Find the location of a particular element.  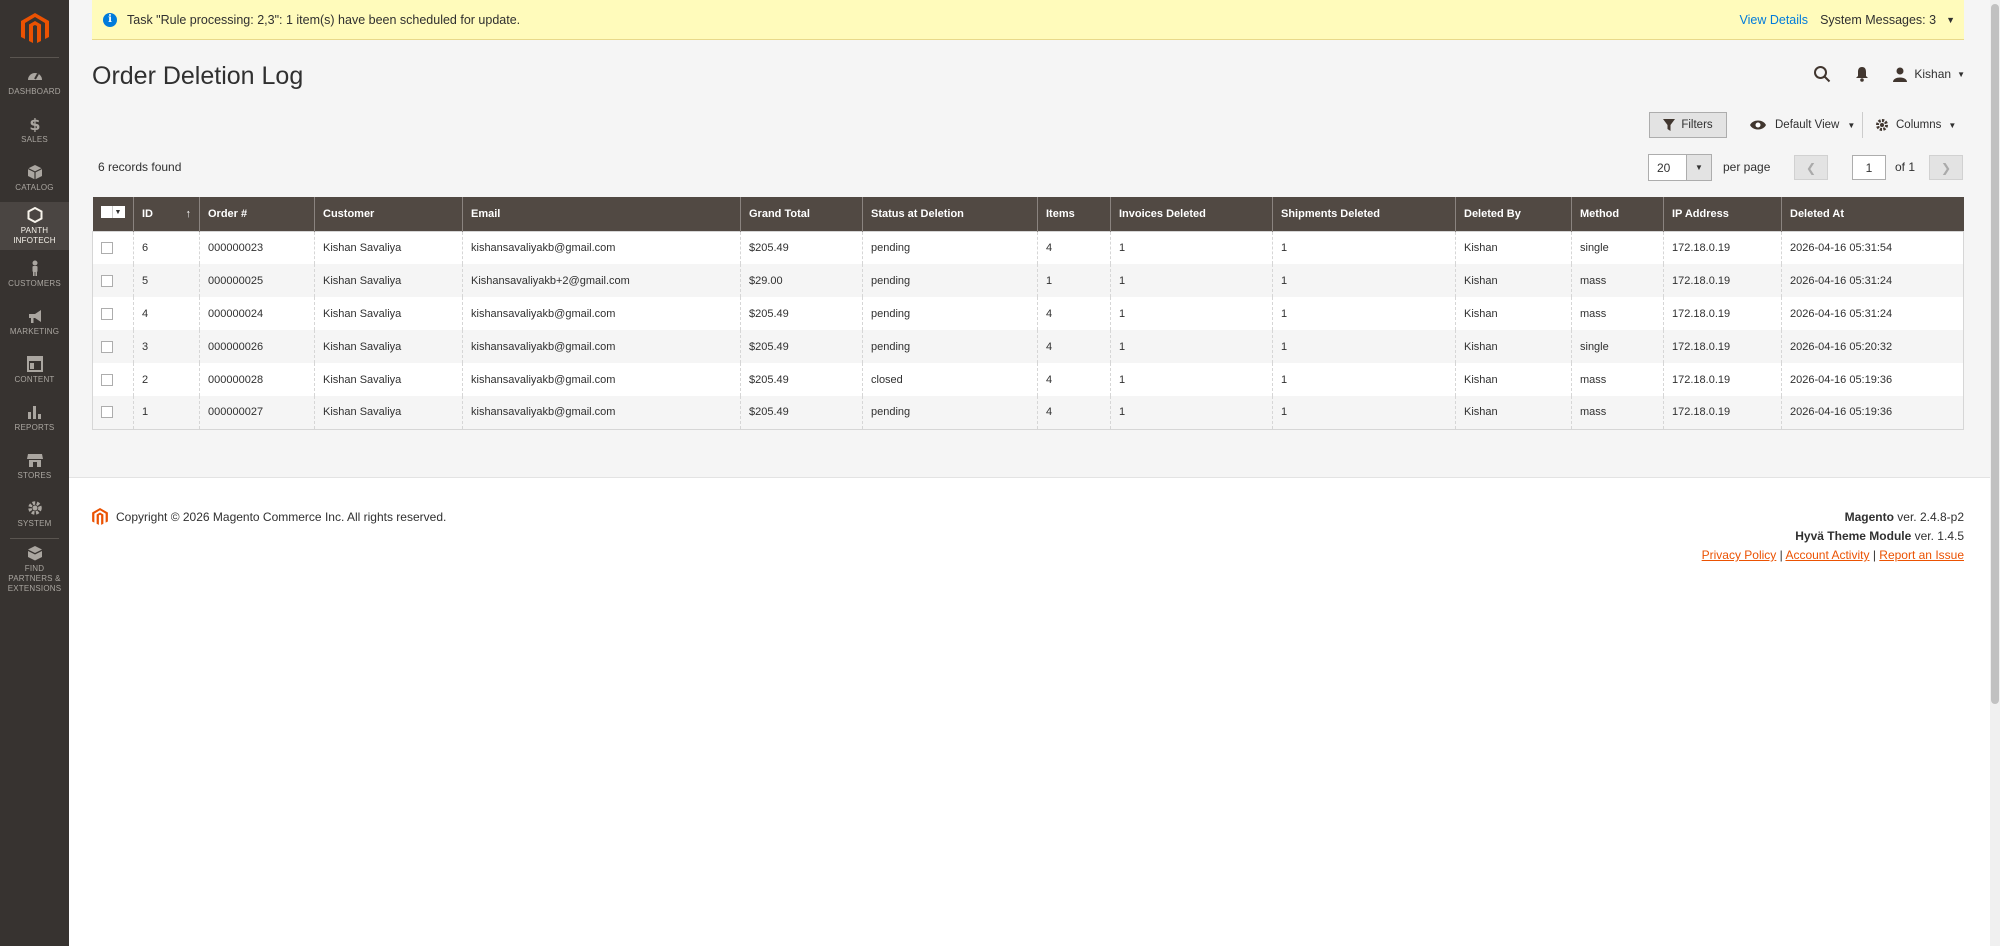

sidebar-item-marketing: Marketing is located at coordinates (34, 322).